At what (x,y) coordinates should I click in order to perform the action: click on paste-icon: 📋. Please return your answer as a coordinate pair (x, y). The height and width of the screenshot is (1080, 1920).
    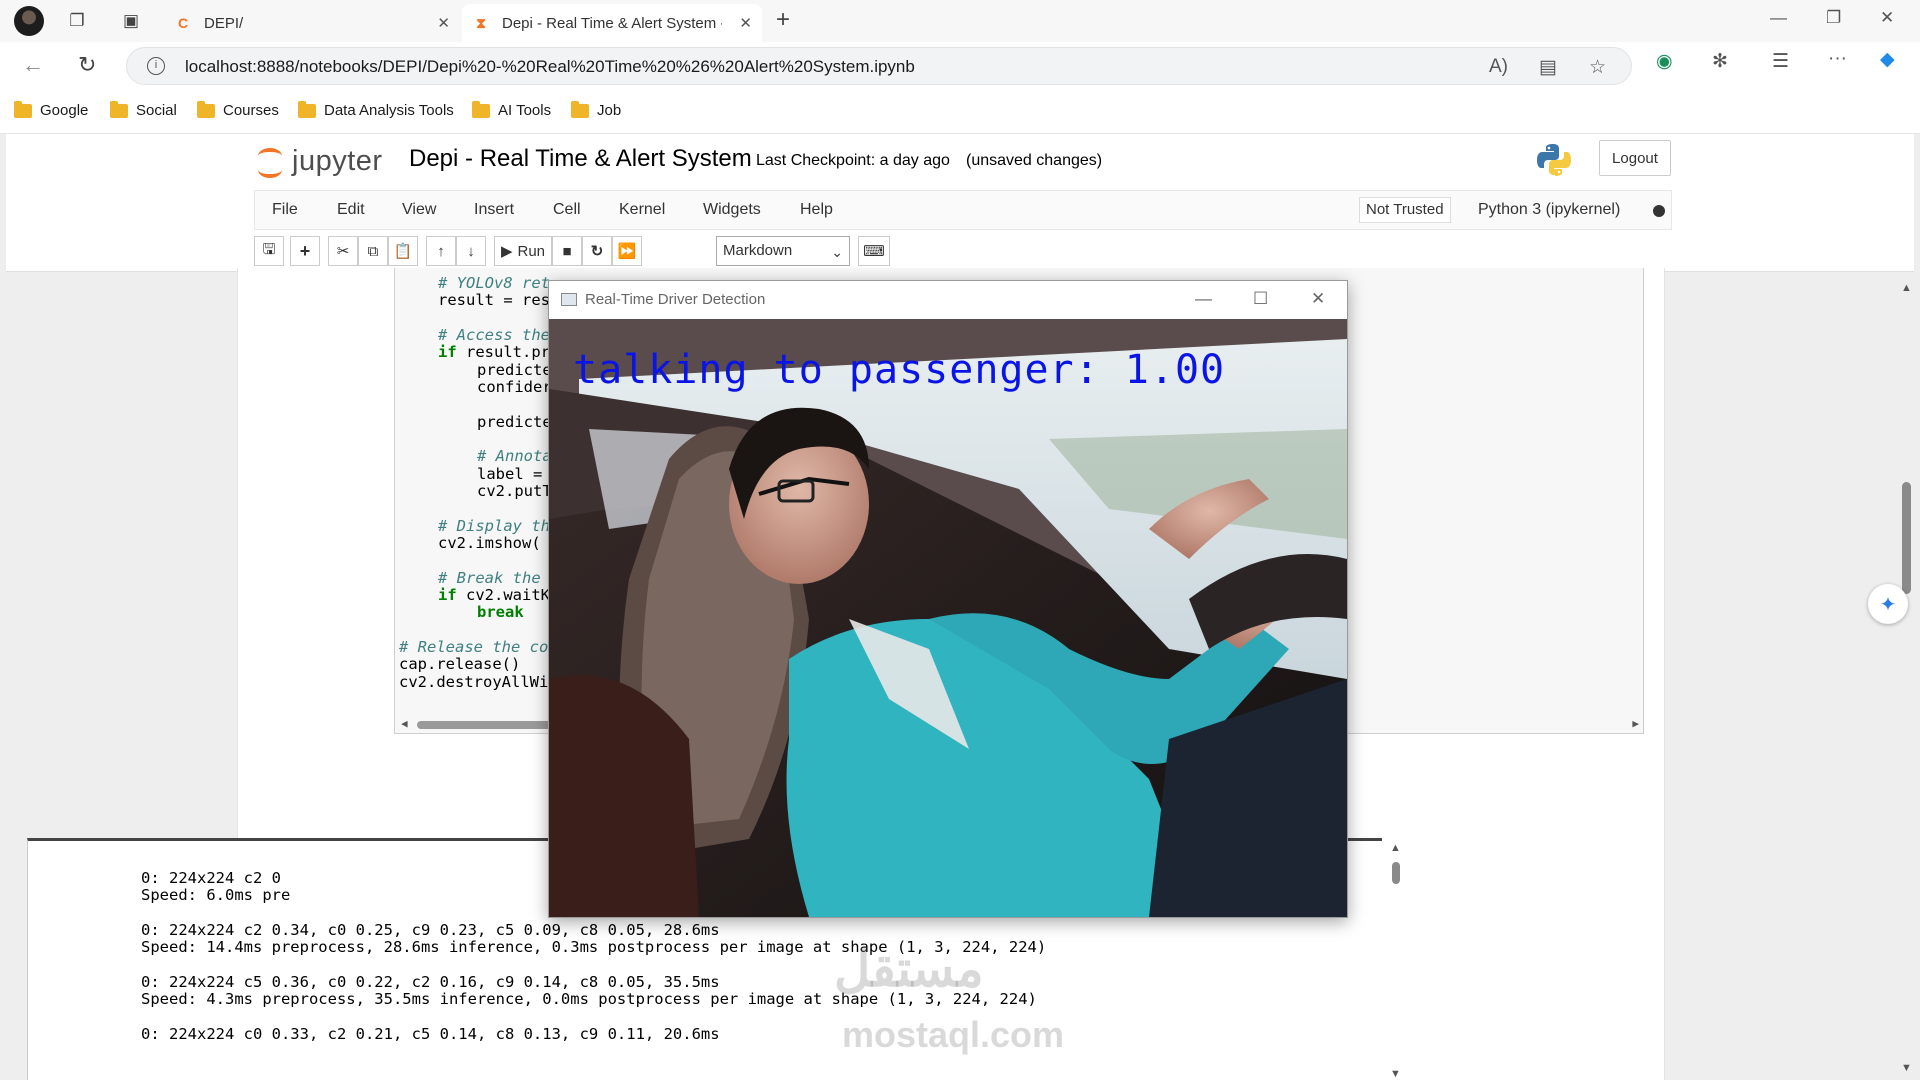
    Looking at the image, I should click on (403, 251).